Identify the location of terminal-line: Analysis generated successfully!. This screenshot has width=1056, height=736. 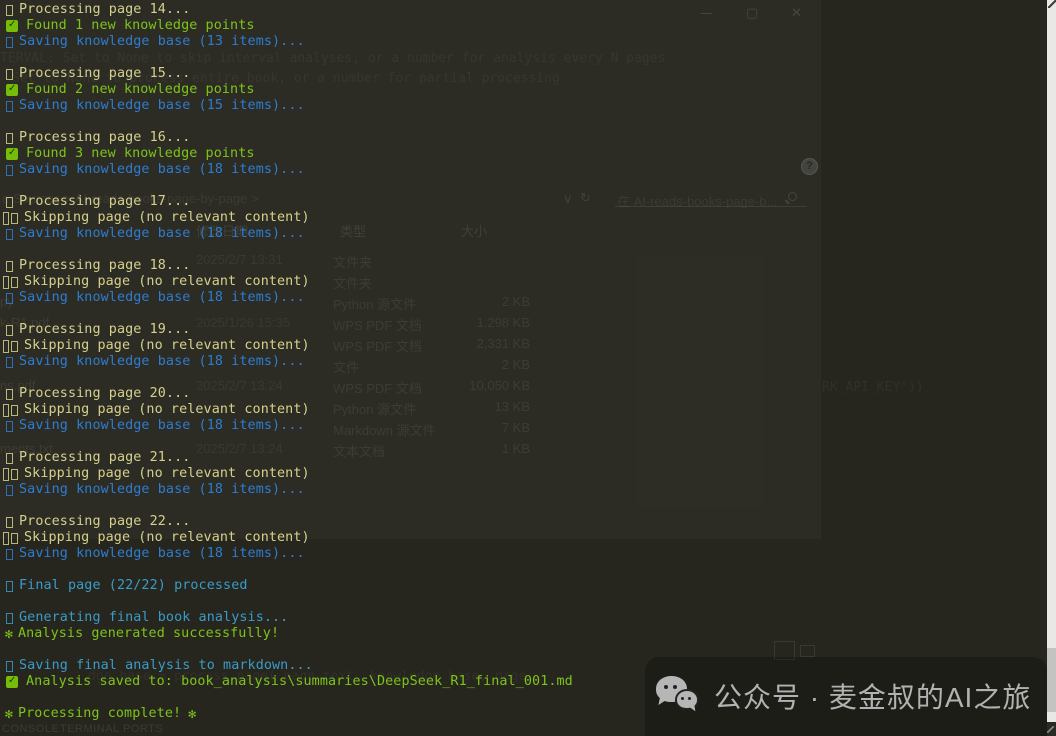
(525, 634).